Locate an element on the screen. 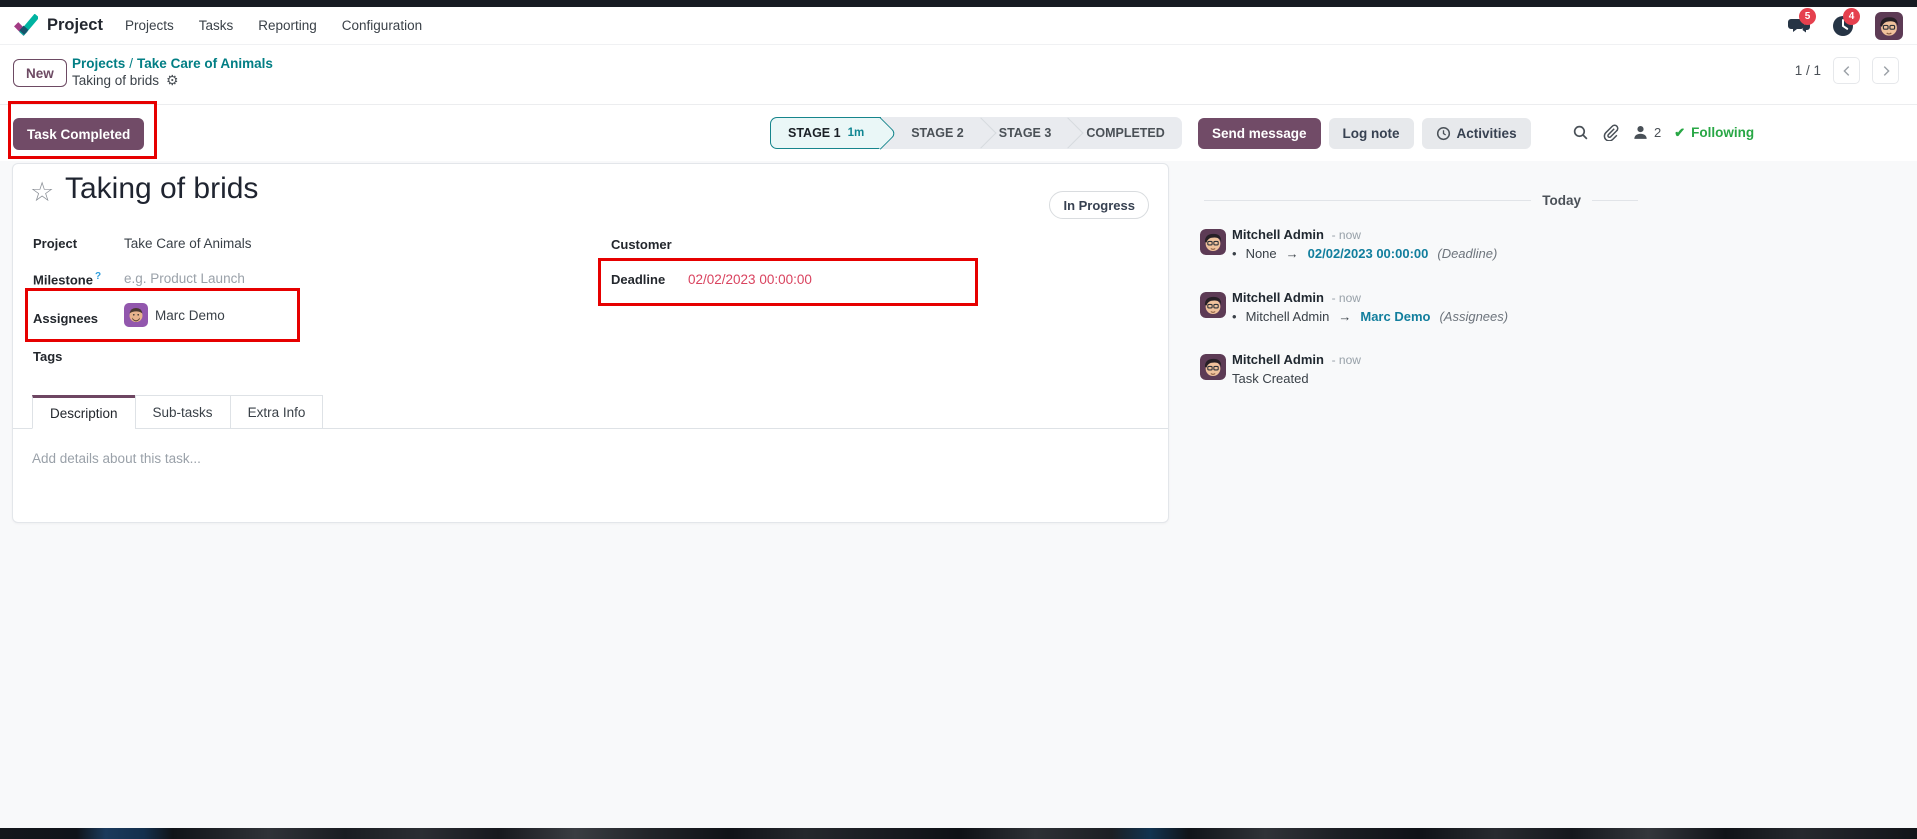 The width and height of the screenshot is (1917, 839). tab-description: Description is located at coordinates (84, 412).